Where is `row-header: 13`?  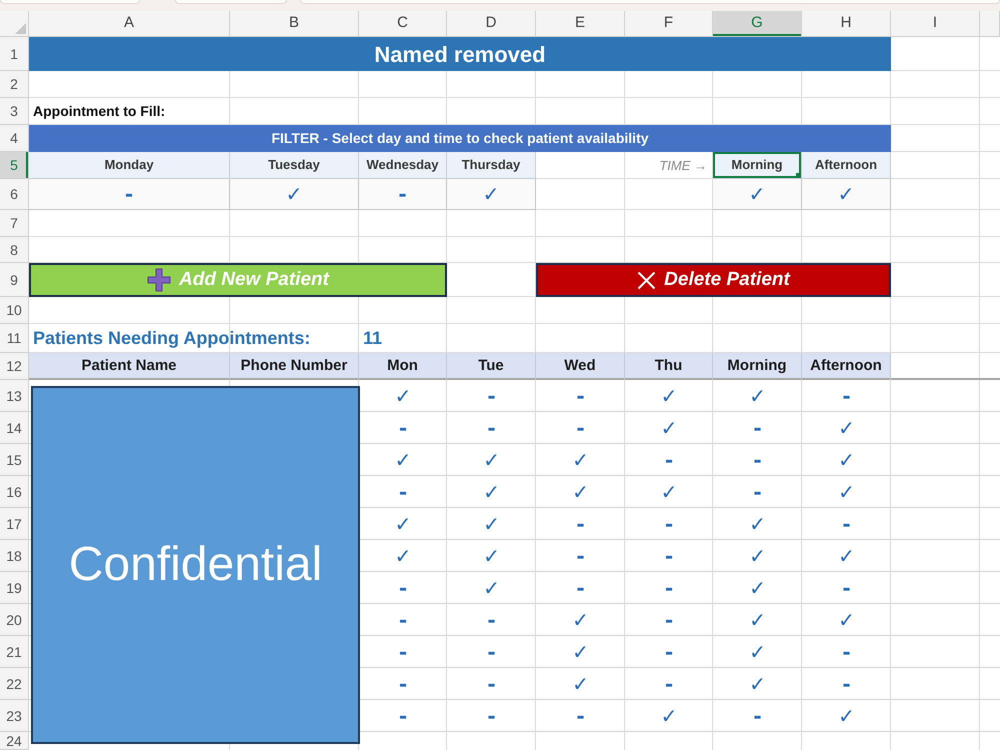
row-header: 13 is located at coordinates (14, 396).